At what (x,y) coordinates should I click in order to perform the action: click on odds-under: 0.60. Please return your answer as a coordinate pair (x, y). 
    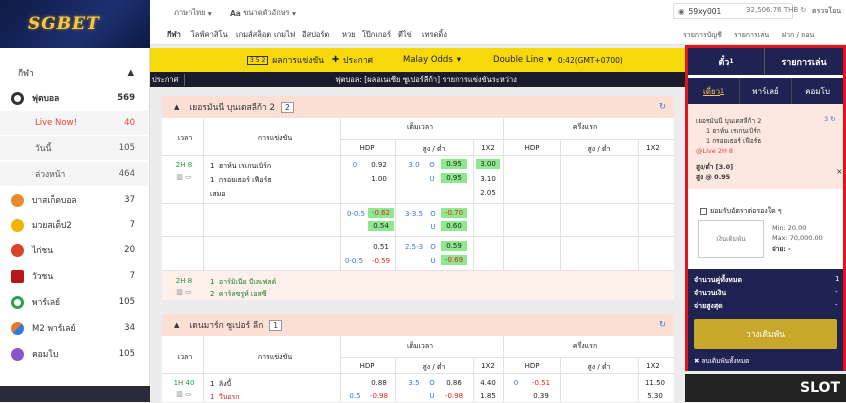
    Looking at the image, I should click on (454, 226).